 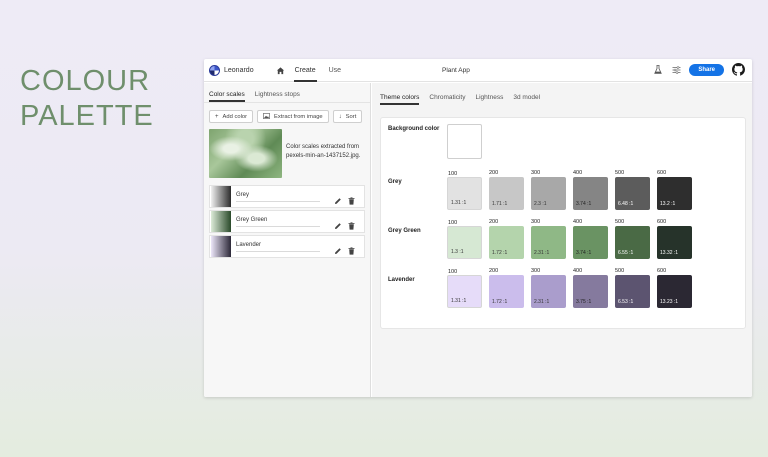 What do you see at coordinates (500, 204) in the screenshot?
I see `chip-contrast-ratio: 1.71 :1` at bounding box center [500, 204].